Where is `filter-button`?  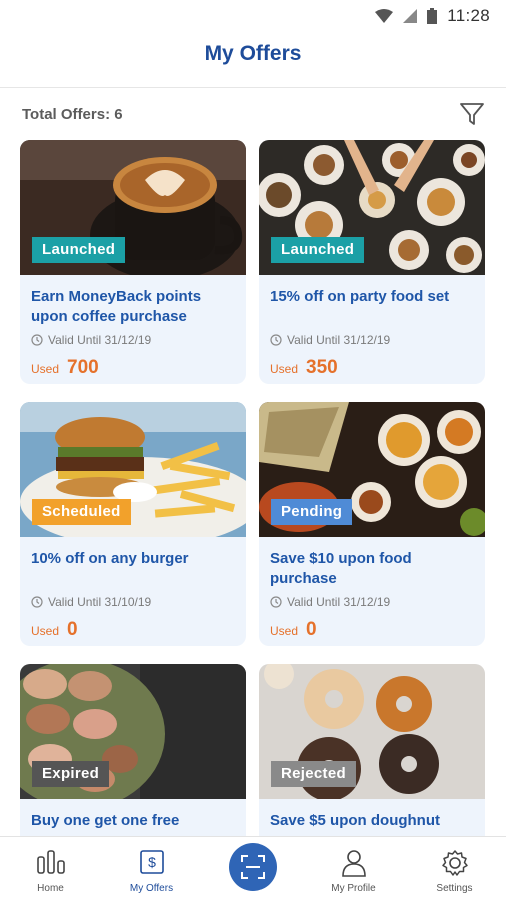
filter-button is located at coordinates (472, 114).